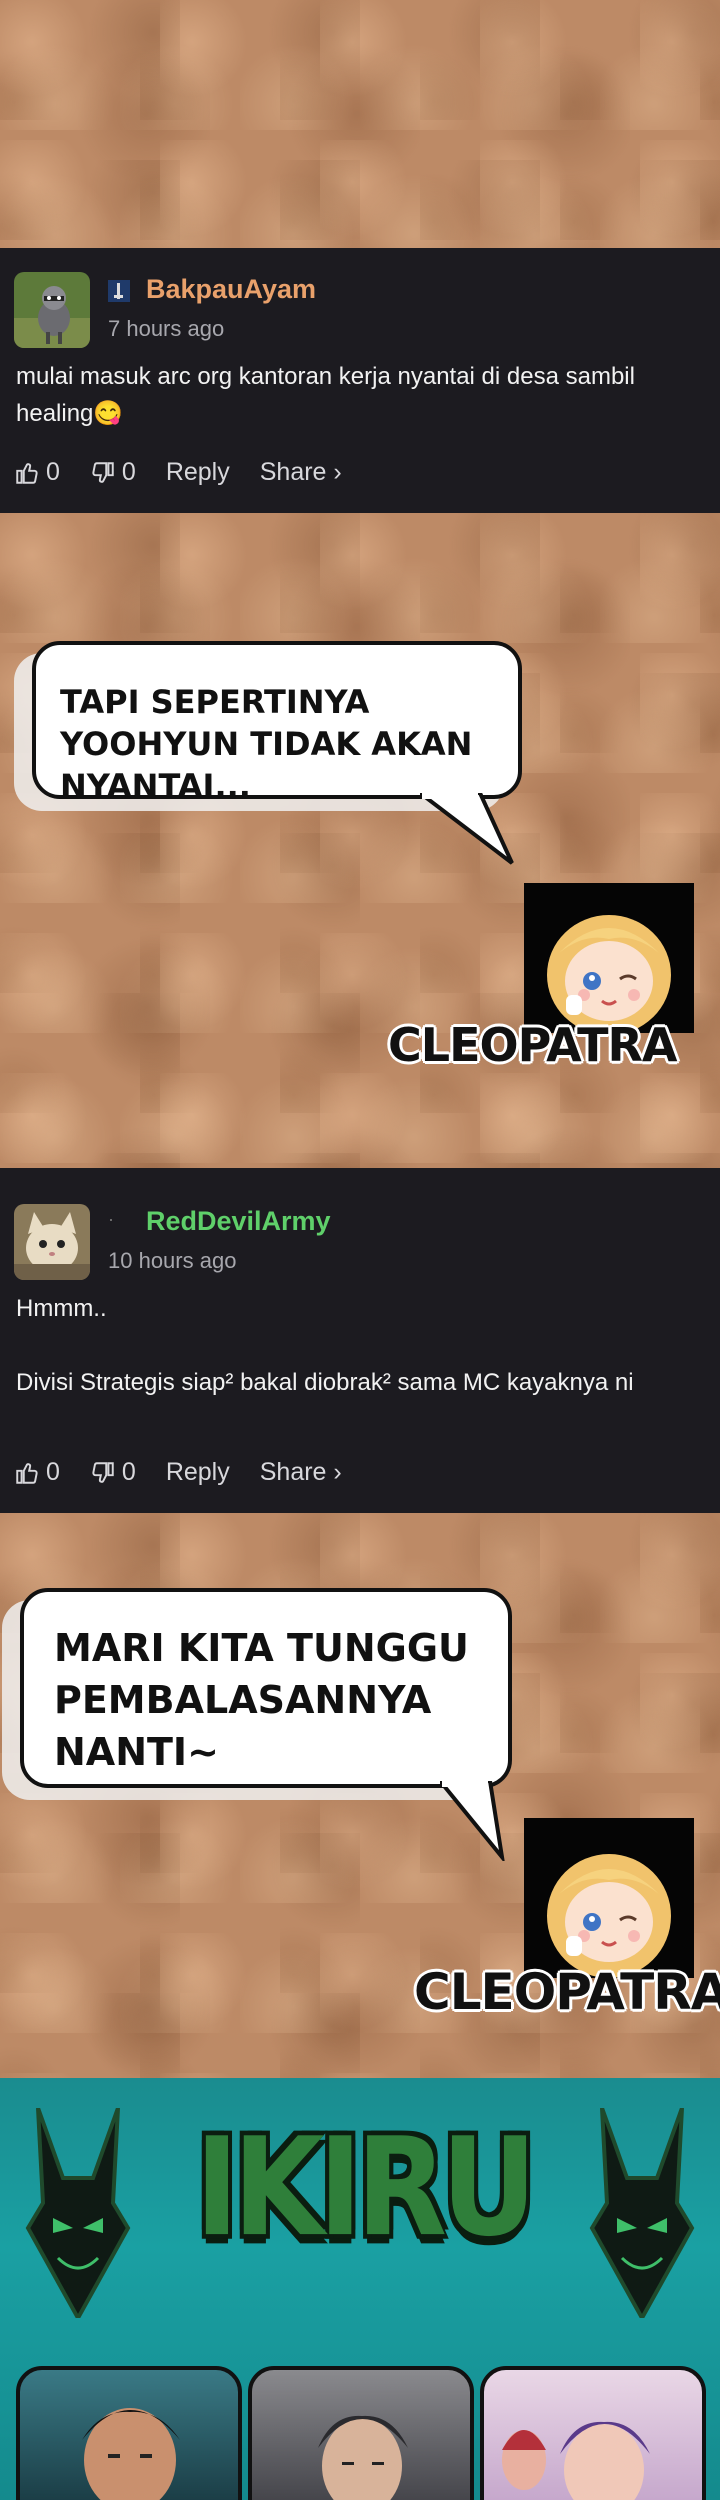  I want to click on speech-bubble: MARI KITA TUNGGU PEMBALASANNYA NANTI~, so click(266, 1688).